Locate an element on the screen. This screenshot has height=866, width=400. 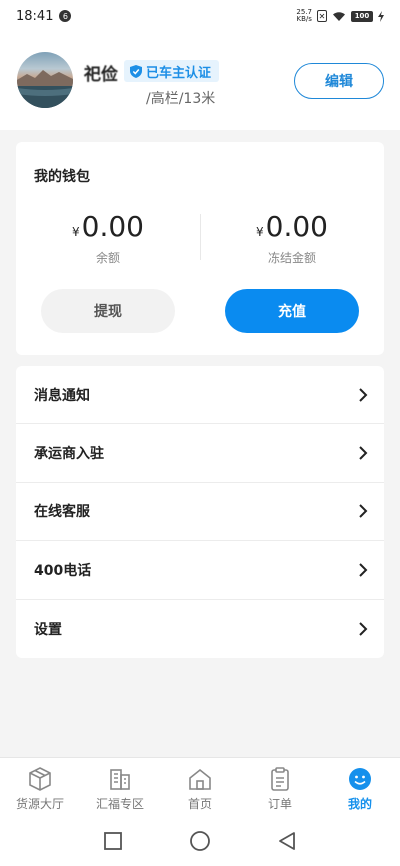
recharge-button: 充值 is located at coordinates (292, 311).